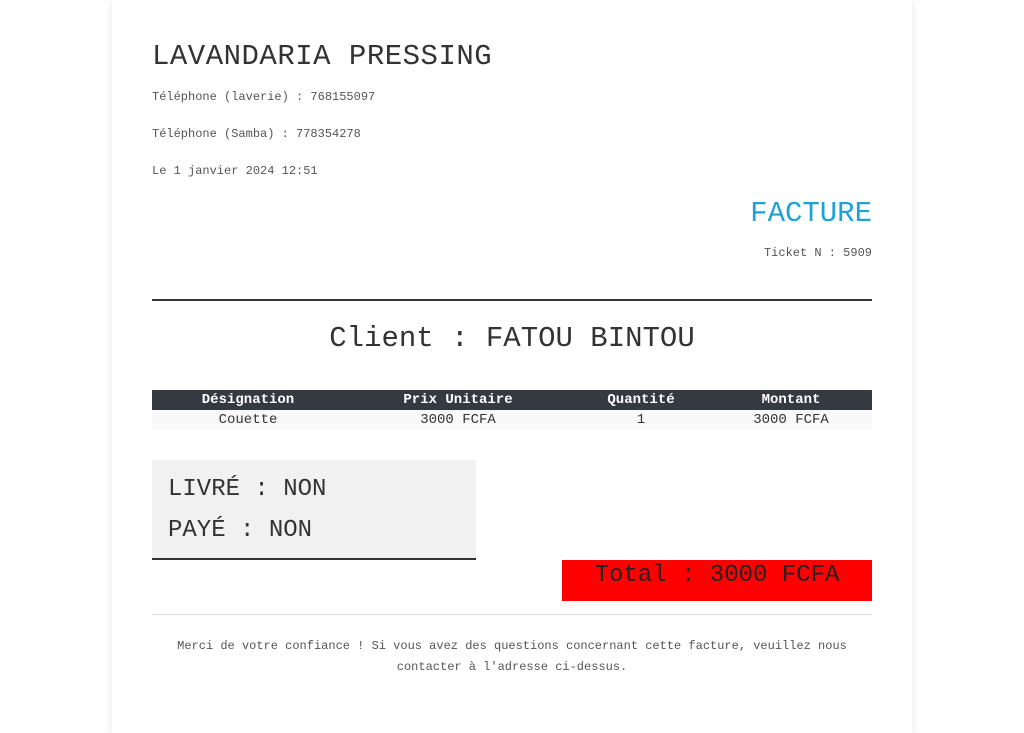 The width and height of the screenshot is (1024, 733). I want to click on cell-designation: Couette, so click(248, 420).